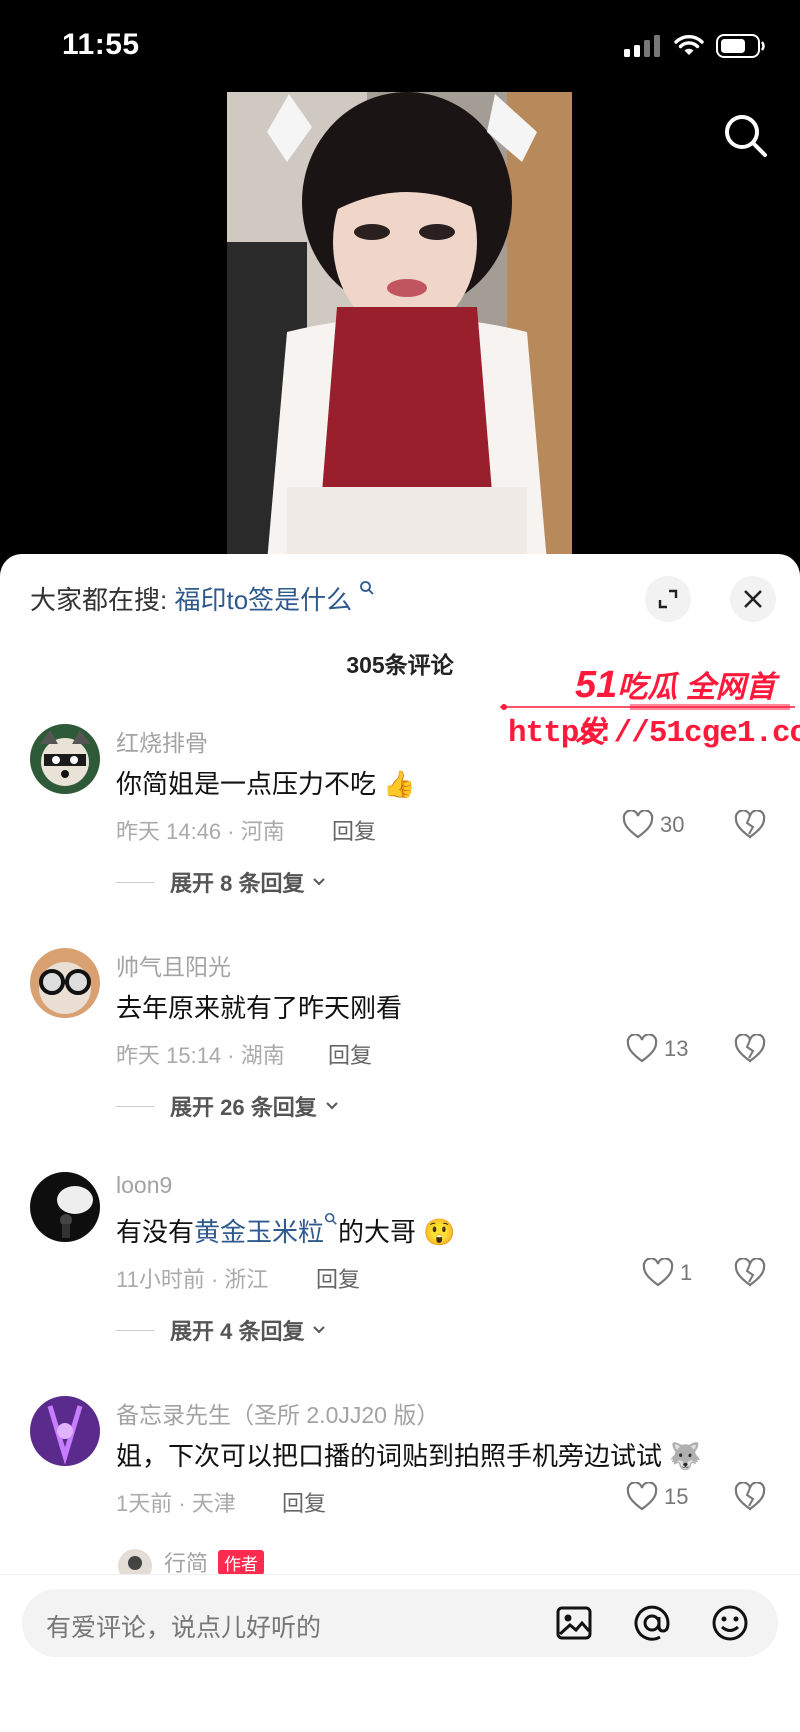 Image resolution: width=800 pixels, height=1732 pixels. I want to click on status-bar: 11:55, so click(400, 46).